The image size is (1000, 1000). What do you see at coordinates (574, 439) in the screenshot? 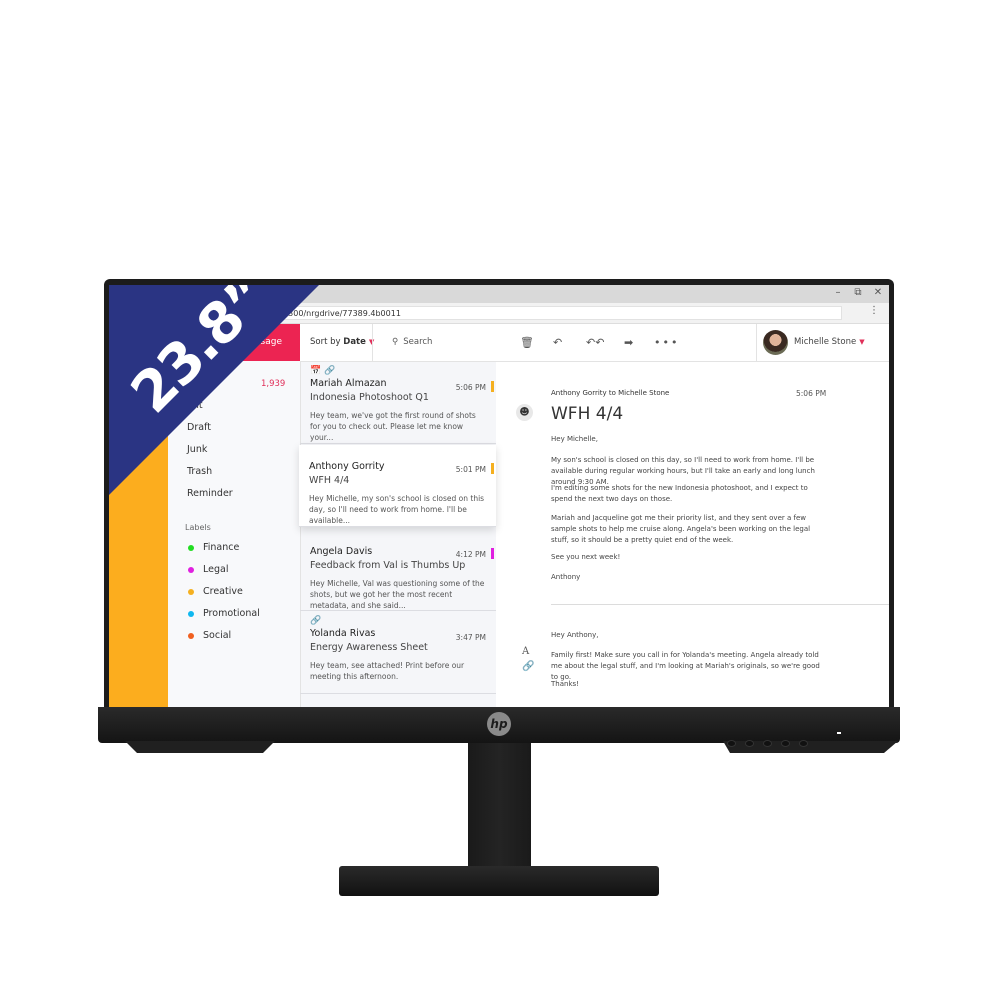
I see `mail-body: Hey Michelle,` at bounding box center [574, 439].